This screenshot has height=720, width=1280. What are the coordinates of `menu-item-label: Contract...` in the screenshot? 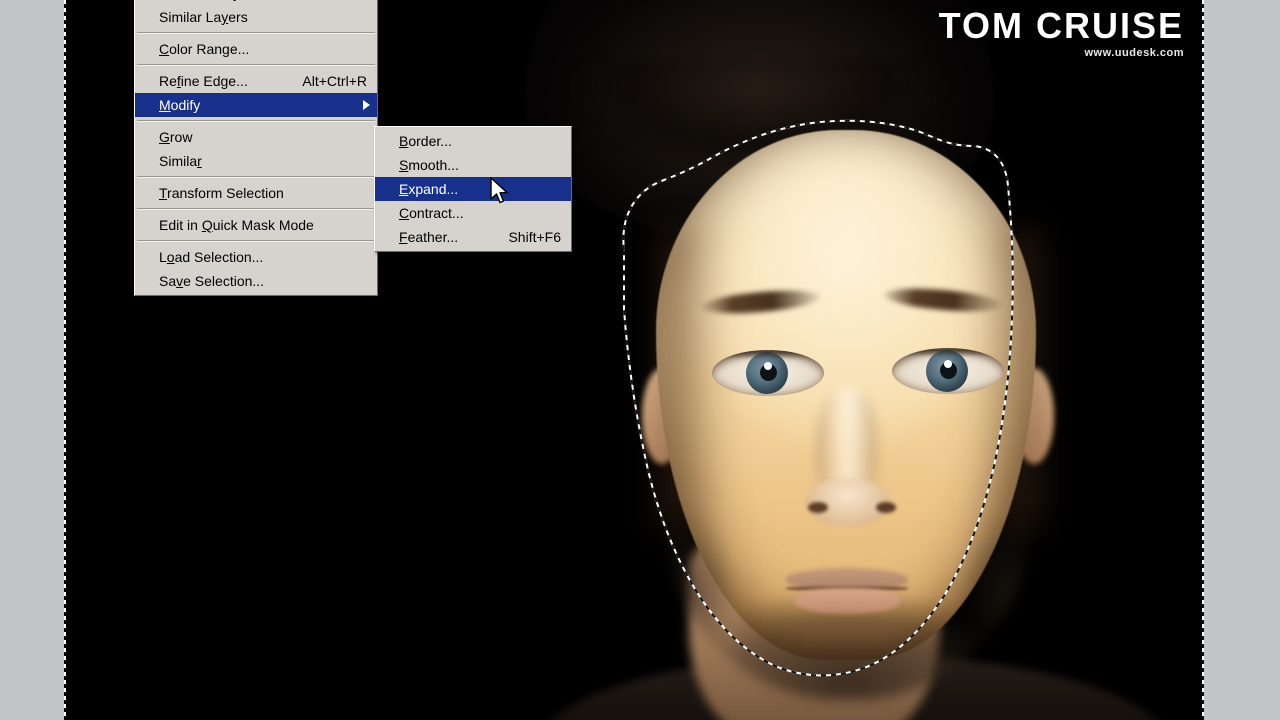 It's located at (431, 213).